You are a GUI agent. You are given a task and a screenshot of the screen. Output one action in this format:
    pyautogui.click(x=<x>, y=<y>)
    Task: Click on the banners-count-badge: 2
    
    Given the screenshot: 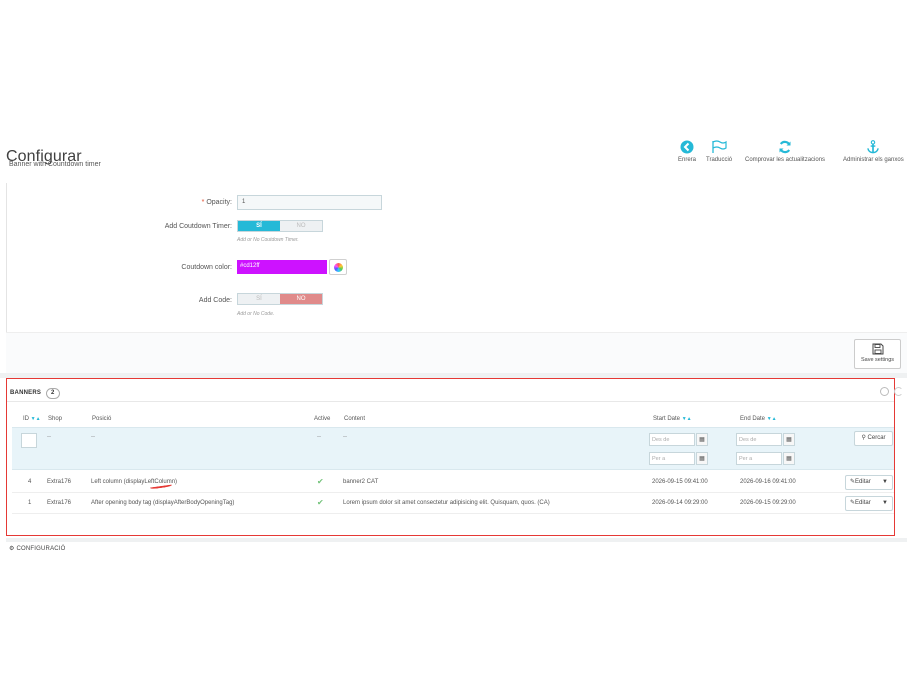 What is the action you would take?
    pyautogui.click(x=52, y=393)
    